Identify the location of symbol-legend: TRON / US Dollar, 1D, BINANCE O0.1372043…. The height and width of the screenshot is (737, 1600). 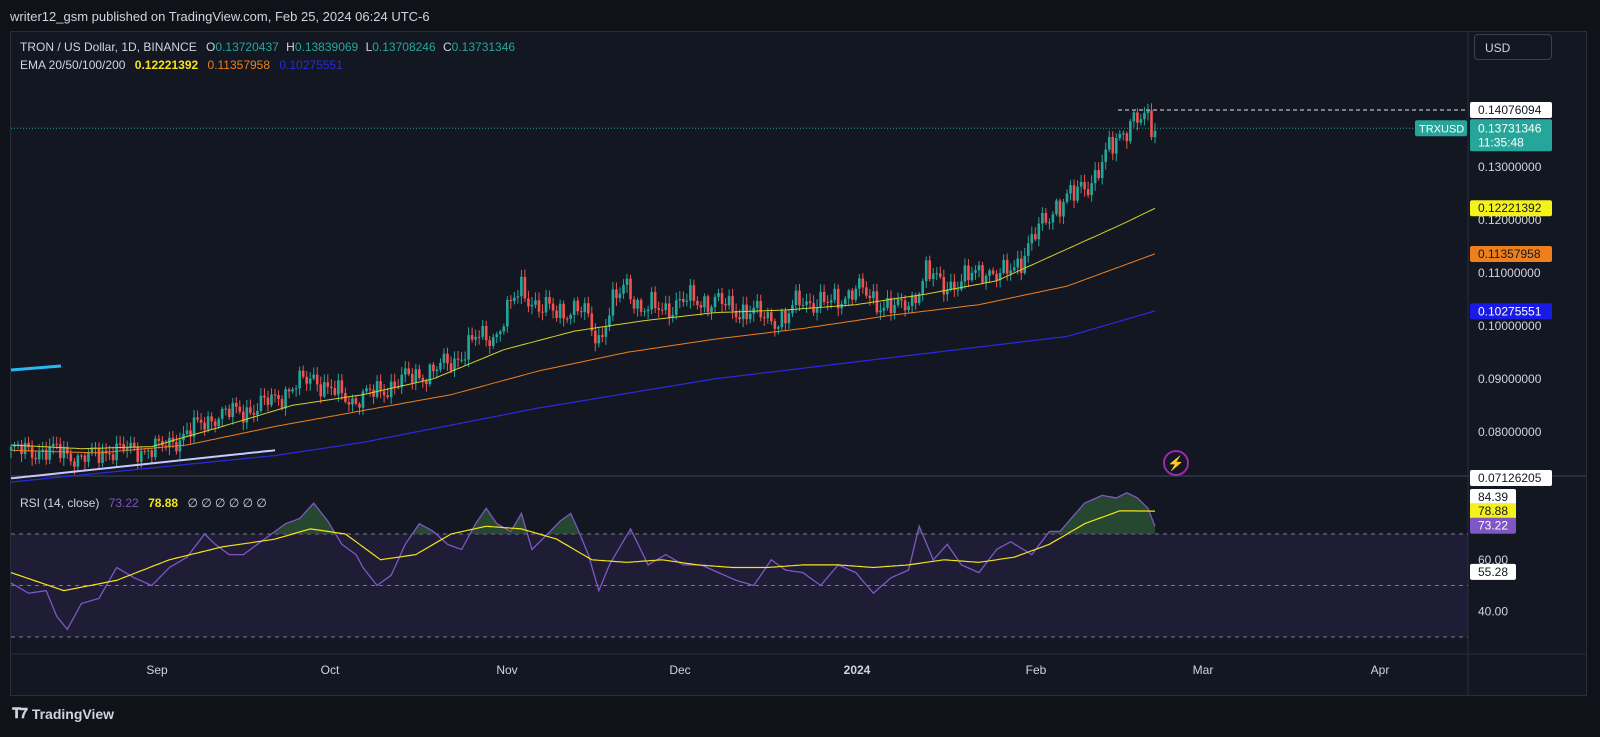
(267, 47).